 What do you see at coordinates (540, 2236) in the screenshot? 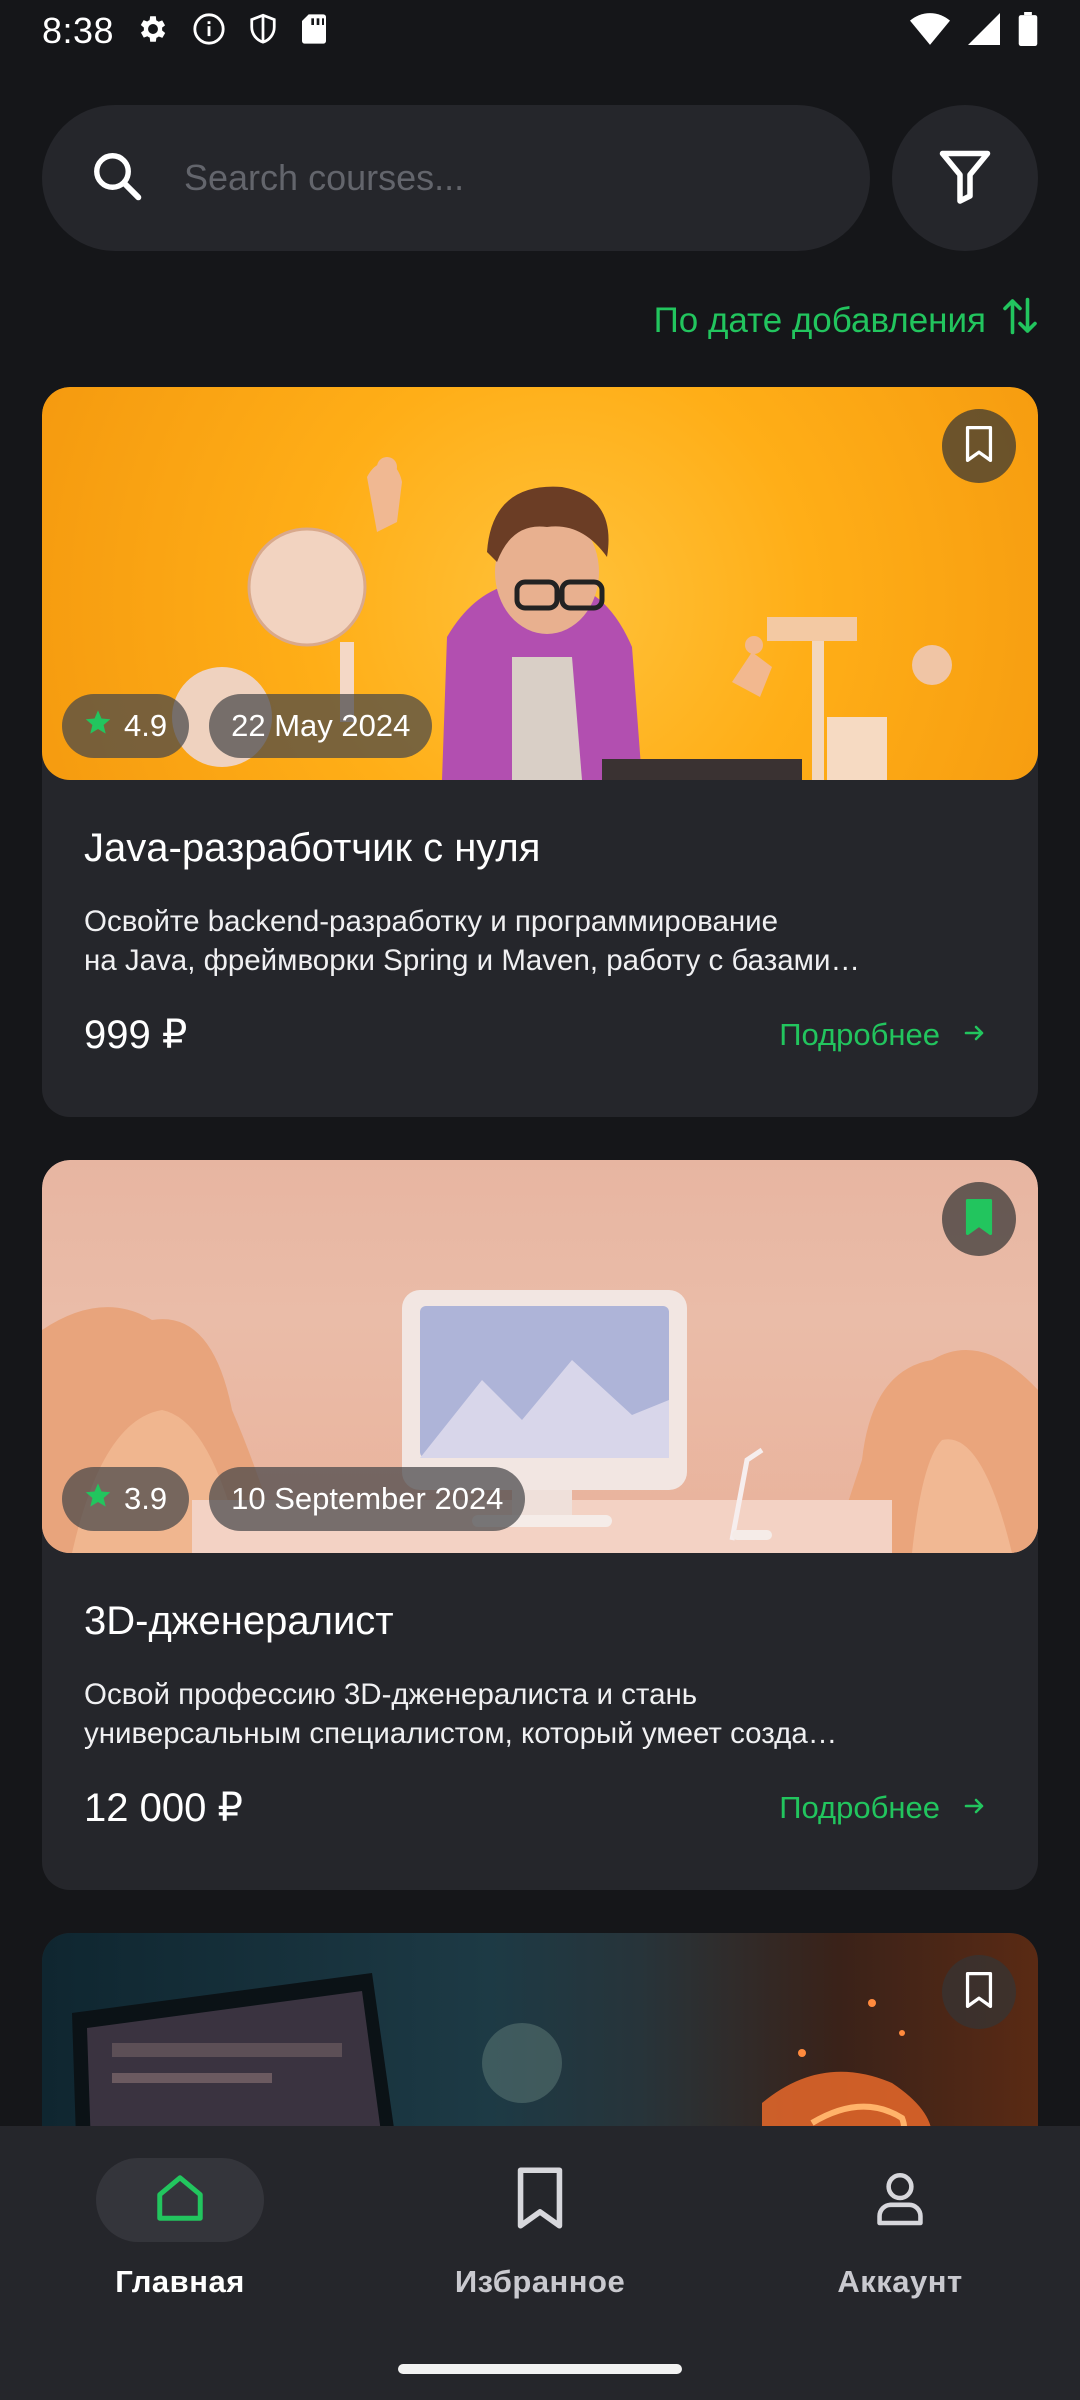
I see `nav-item-favorites: Избранное` at bounding box center [540, 2236].